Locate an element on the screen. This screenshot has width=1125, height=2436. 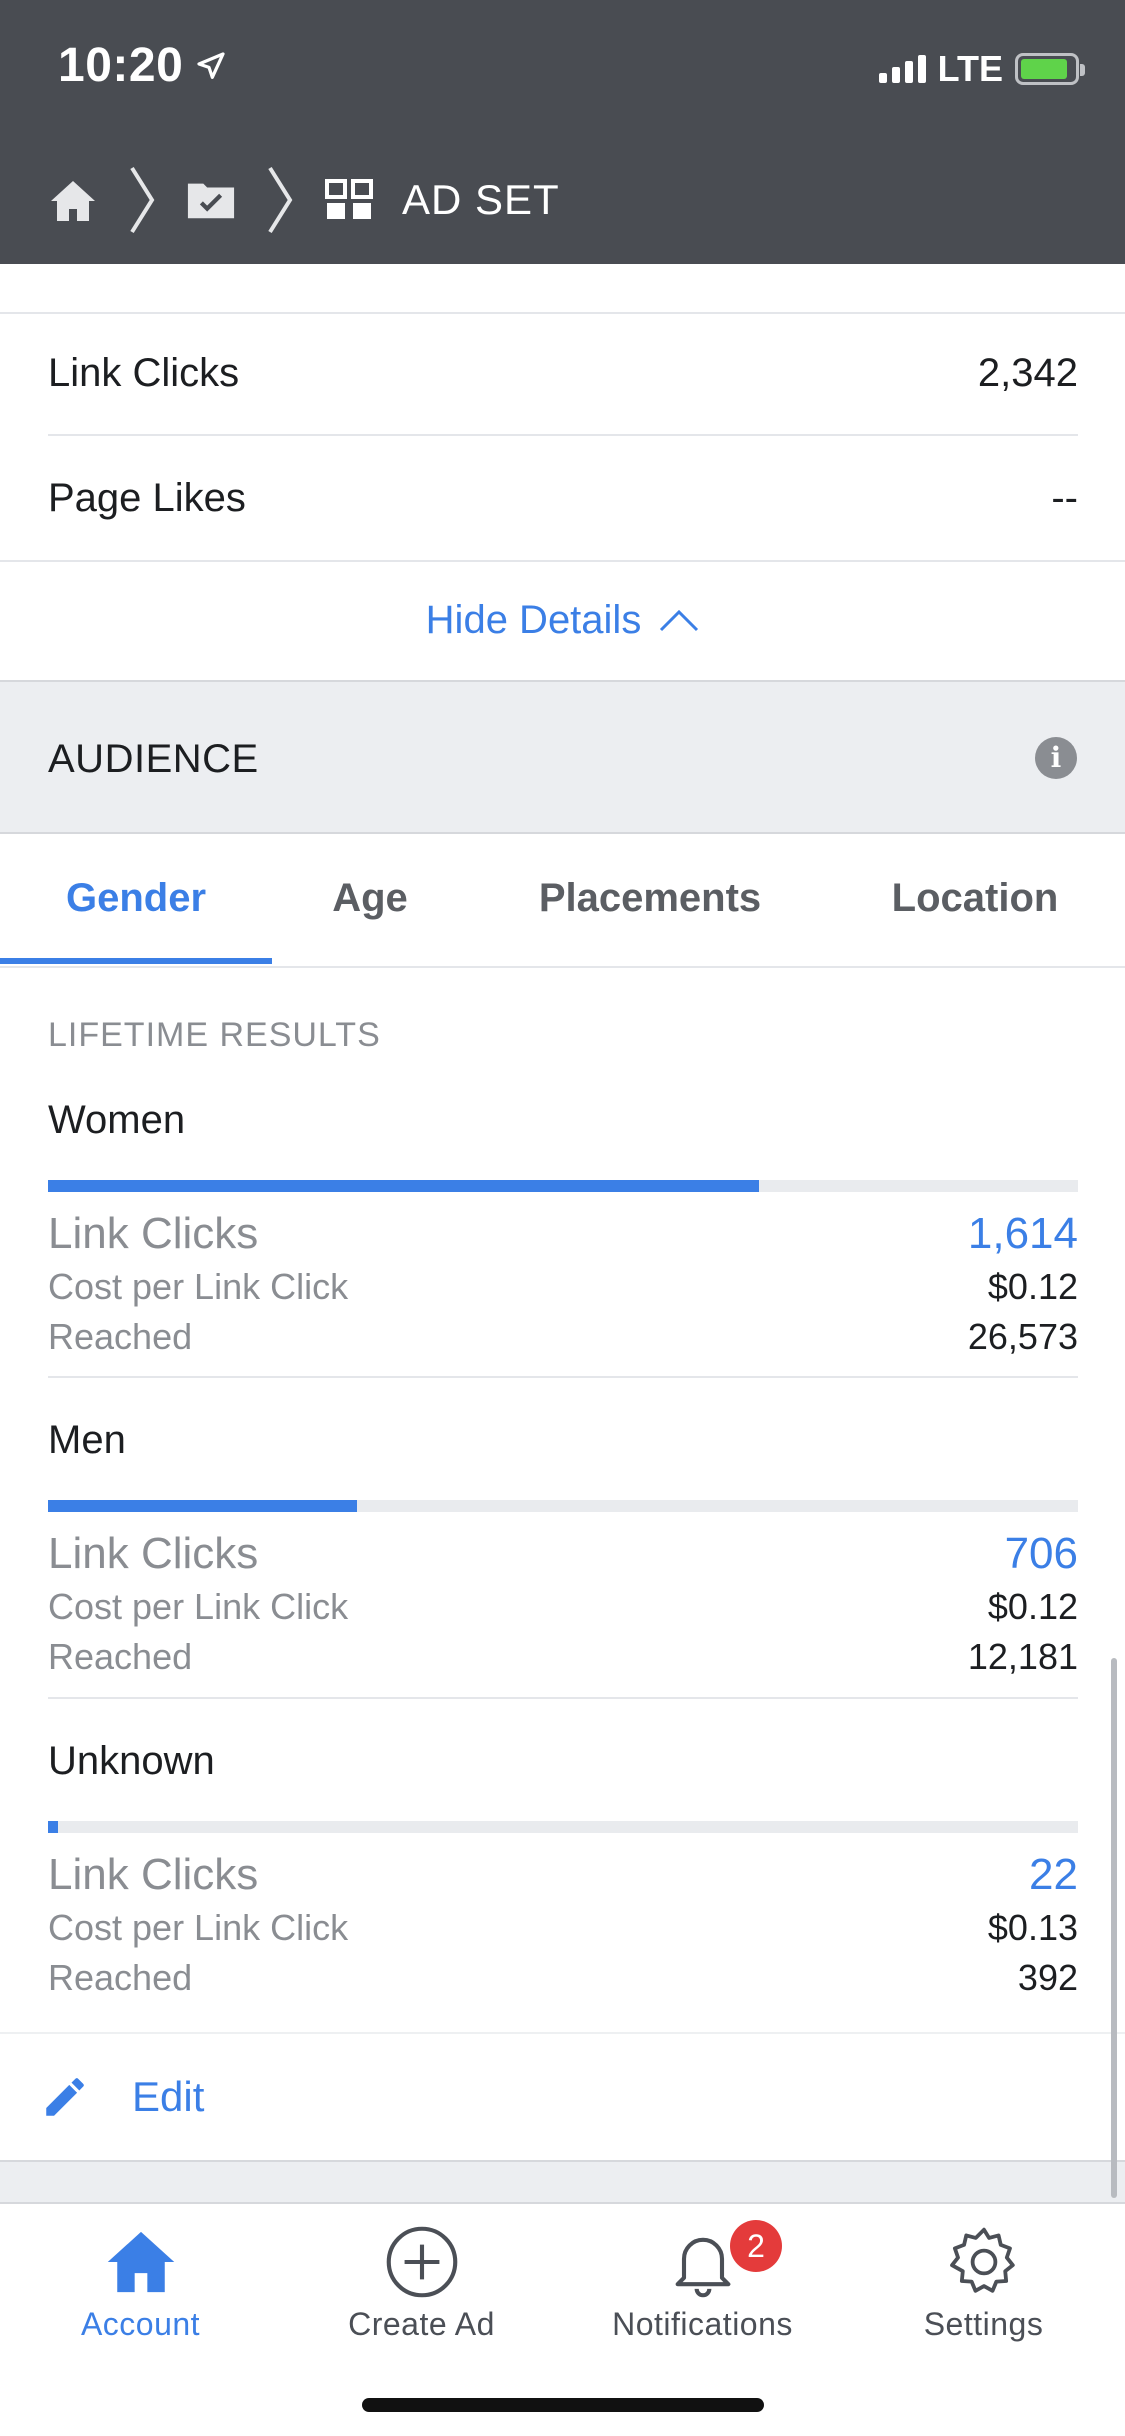
active-tab-indicator is located at coordinates (136, 961).